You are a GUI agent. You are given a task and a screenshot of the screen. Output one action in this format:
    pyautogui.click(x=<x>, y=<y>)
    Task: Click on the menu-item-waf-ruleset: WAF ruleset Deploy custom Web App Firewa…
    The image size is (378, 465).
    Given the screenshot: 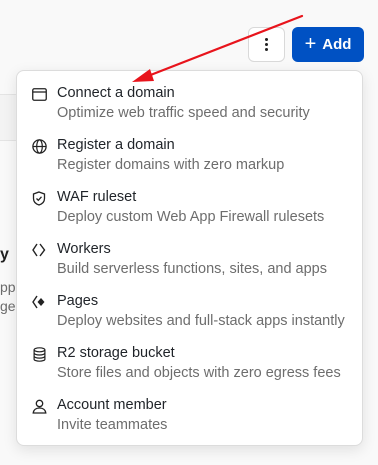 What is the action you would take?
    pyautogui.click(x=189, y=212)
    